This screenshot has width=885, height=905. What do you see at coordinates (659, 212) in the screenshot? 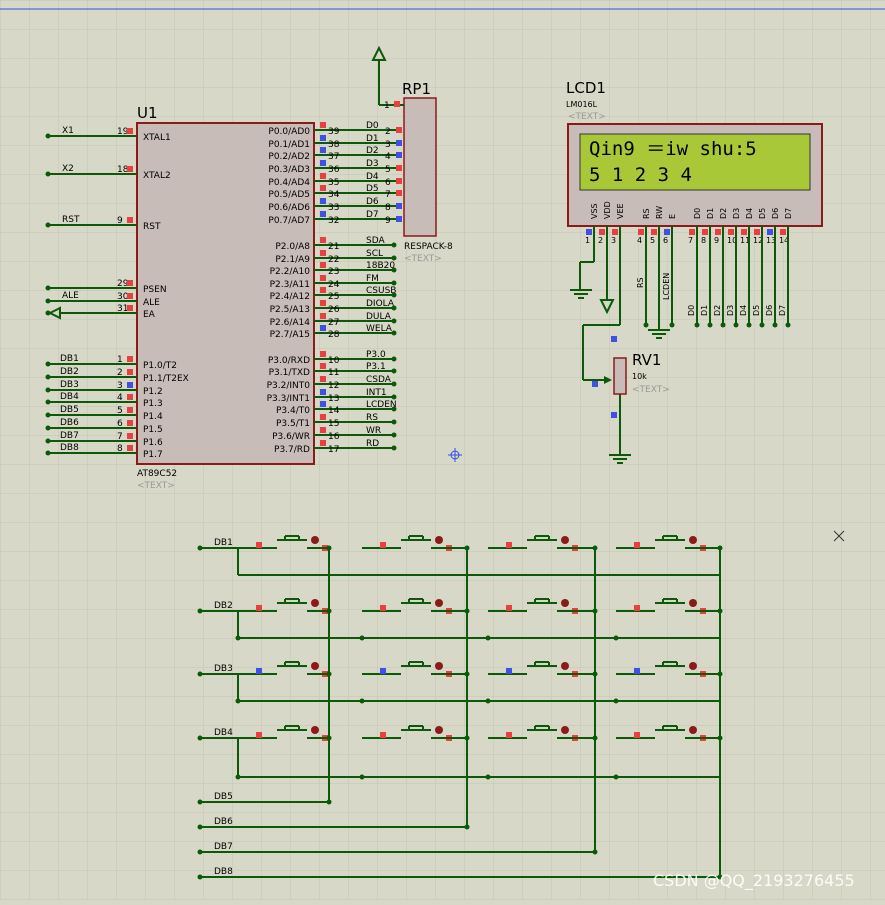
I see `lcd-pin-name: RW` at bounding box center [659, 212].